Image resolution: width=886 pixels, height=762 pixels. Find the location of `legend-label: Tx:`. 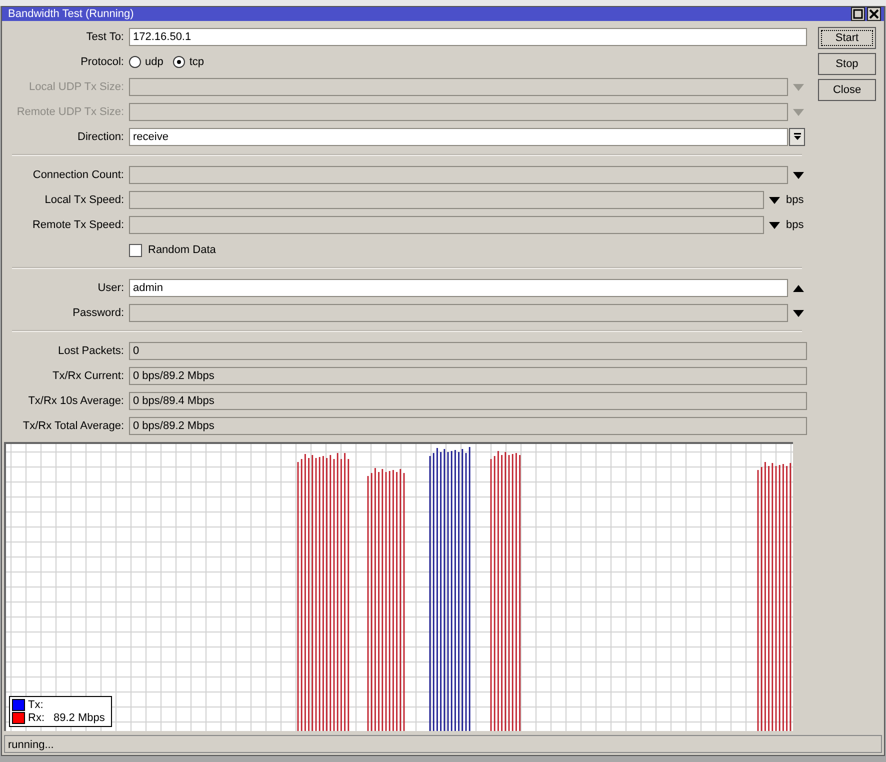

legend-label: Tx: is located at coordinates (36, 705).